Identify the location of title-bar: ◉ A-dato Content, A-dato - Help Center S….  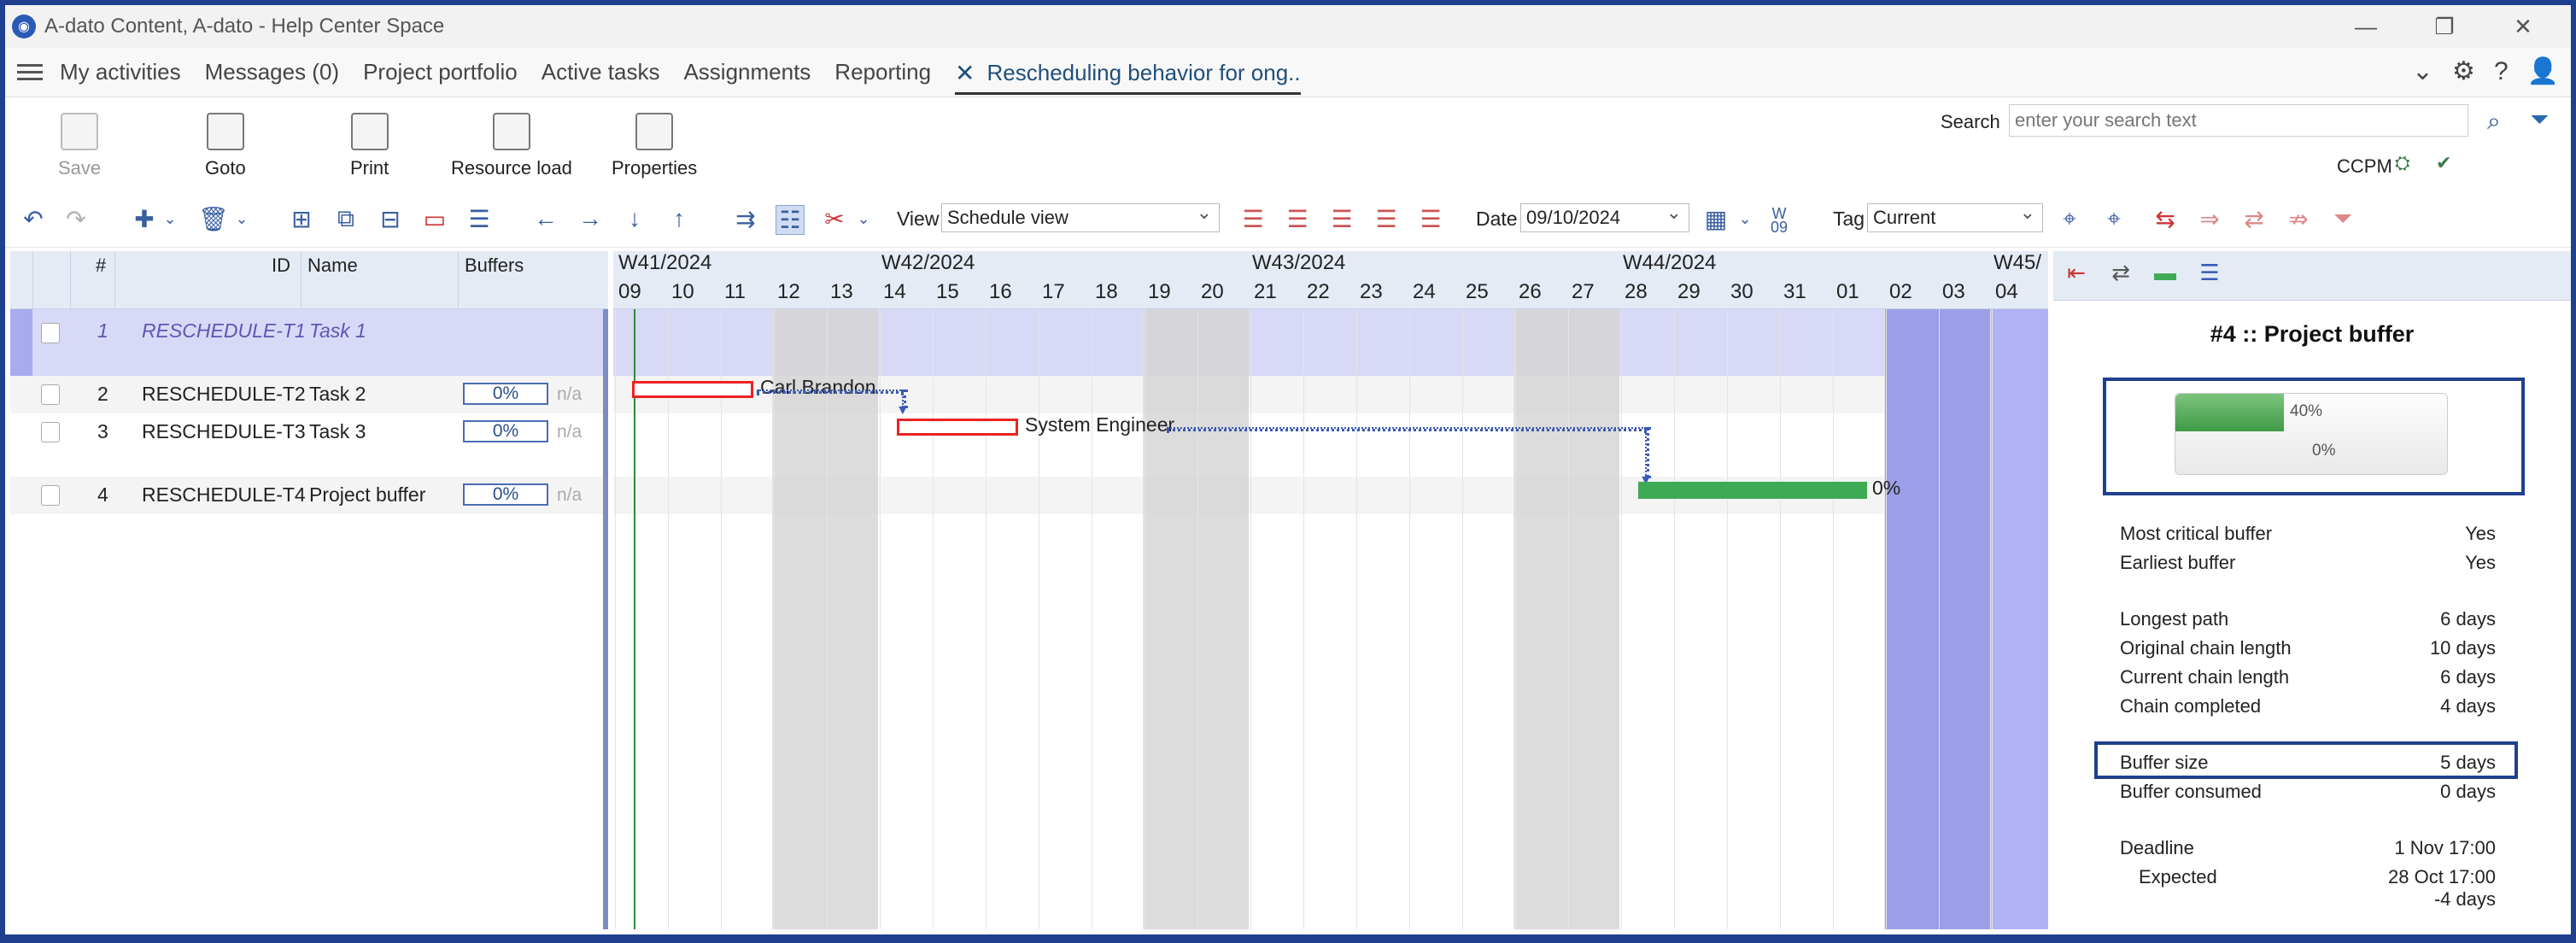
(1288, 26).